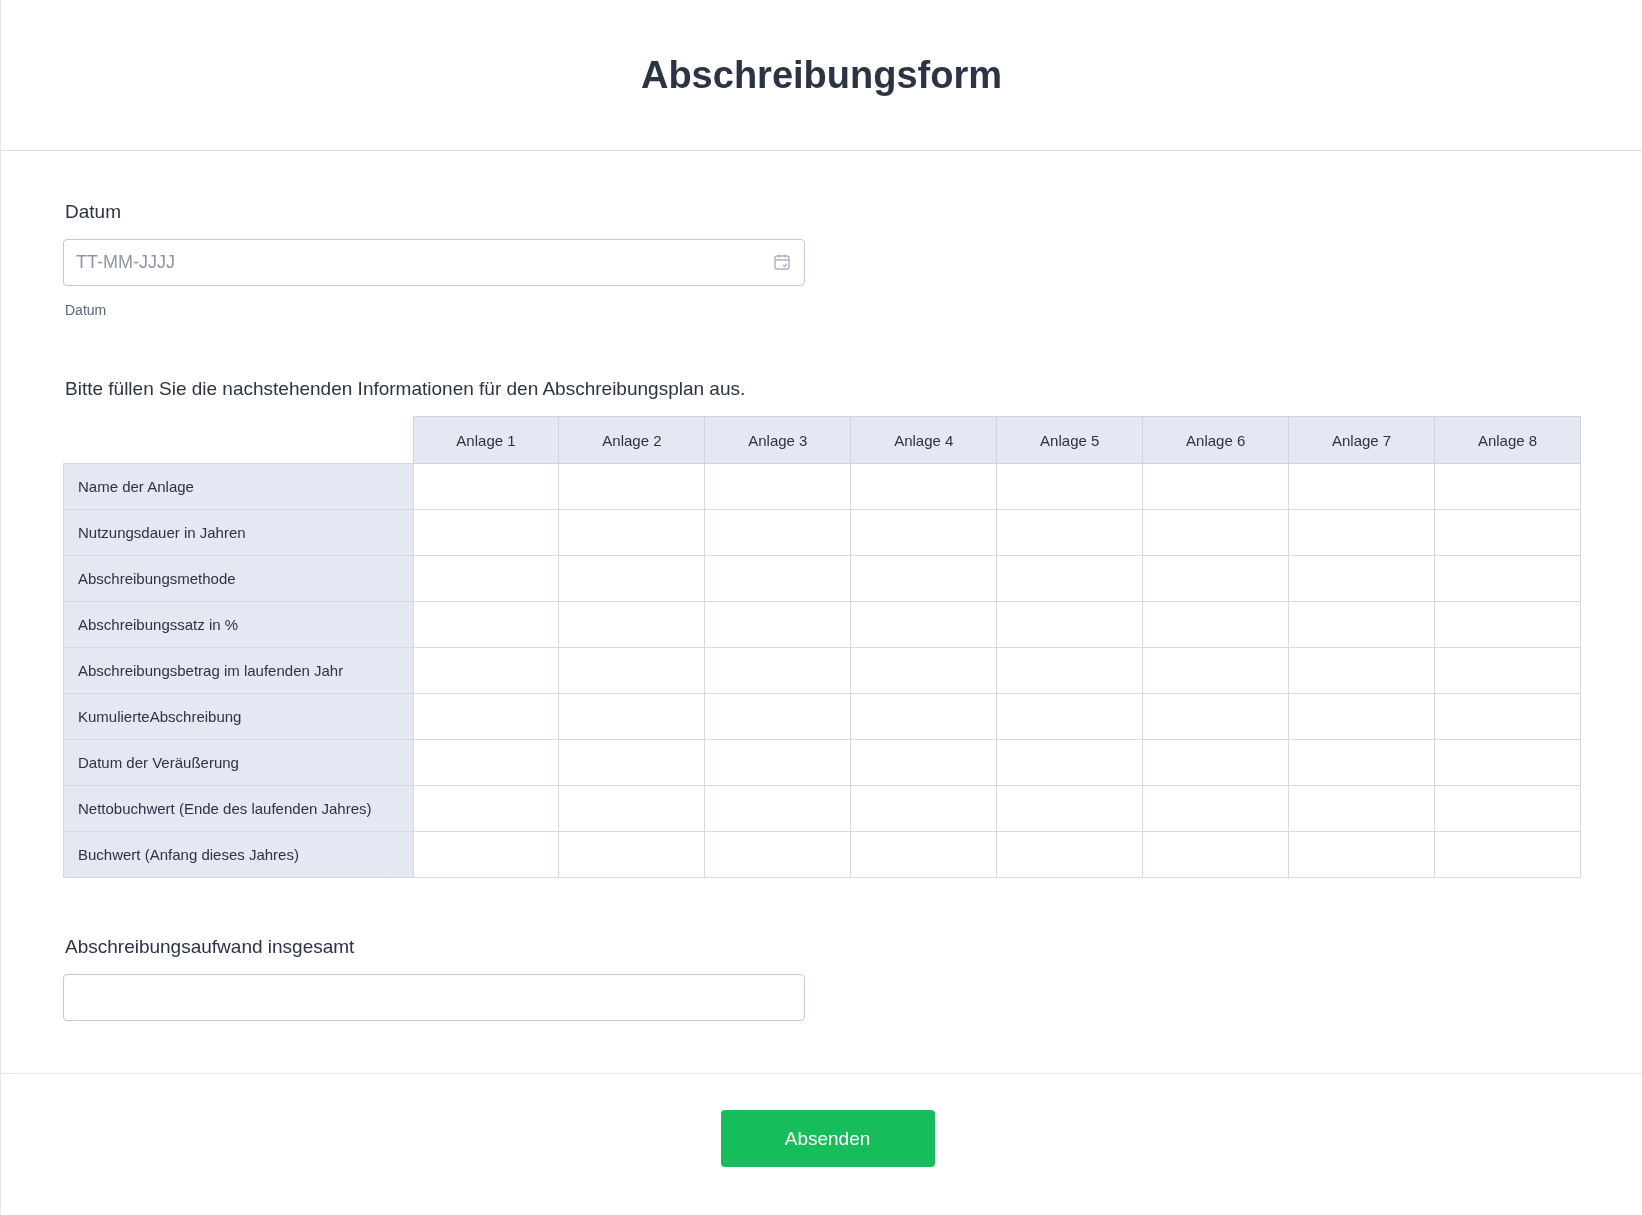  I want to click on row-header: Datum der Veräußerung, so click(238, 762).